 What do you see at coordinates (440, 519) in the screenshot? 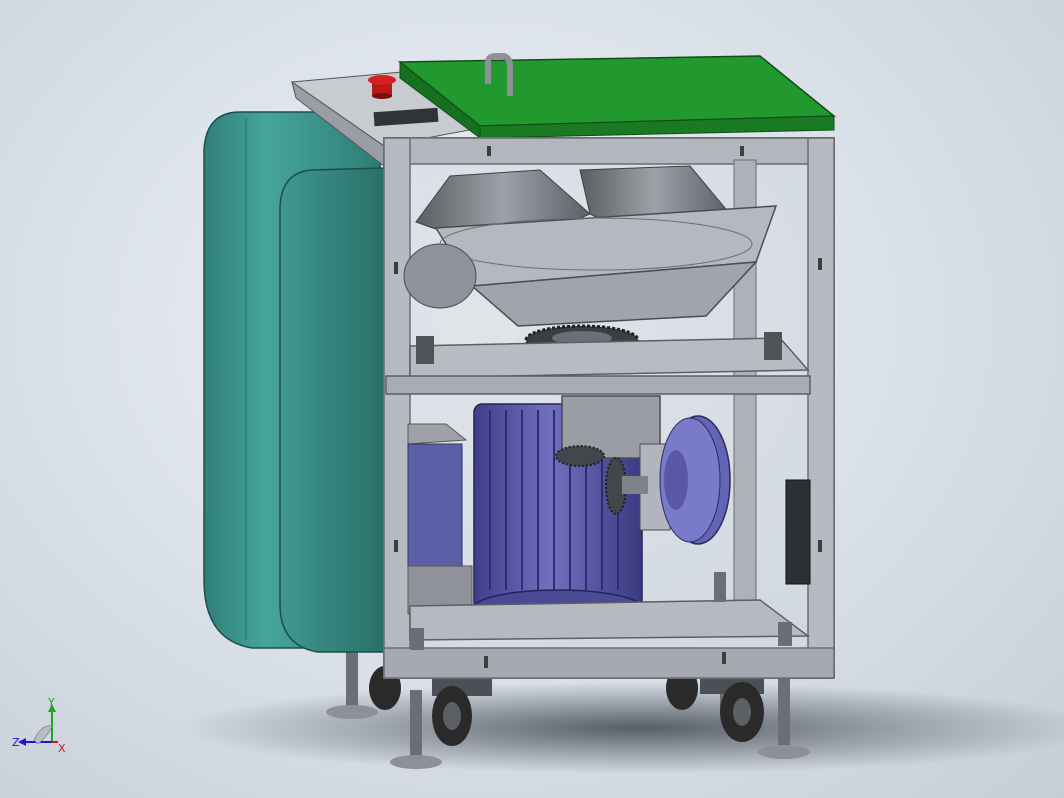
I see `side-plate` at bounding box center [440, 519].